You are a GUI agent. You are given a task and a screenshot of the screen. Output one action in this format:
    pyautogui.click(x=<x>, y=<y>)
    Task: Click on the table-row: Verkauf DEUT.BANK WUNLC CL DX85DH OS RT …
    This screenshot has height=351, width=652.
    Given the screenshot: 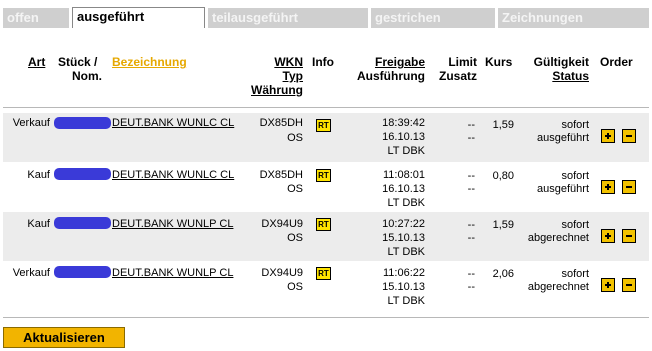 What is the action you would take?
    pyautogui.click(x=326, y=137)
    